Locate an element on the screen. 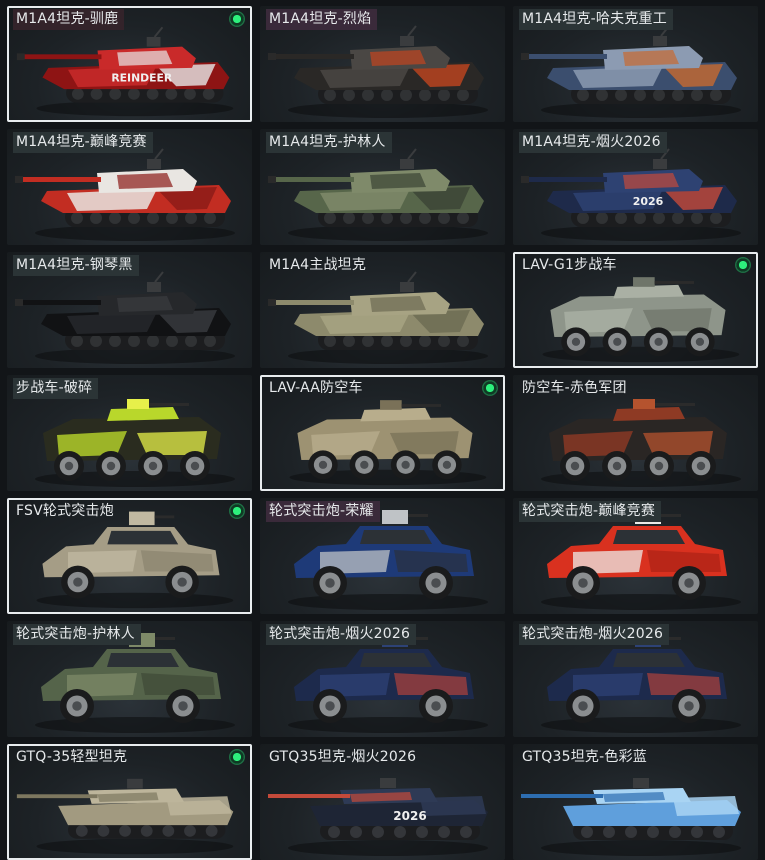 The height and width of the screenshot is (860, 765). vehicle-skin-card: 防空车-赤色军团 is located at coordinates (635, 433).